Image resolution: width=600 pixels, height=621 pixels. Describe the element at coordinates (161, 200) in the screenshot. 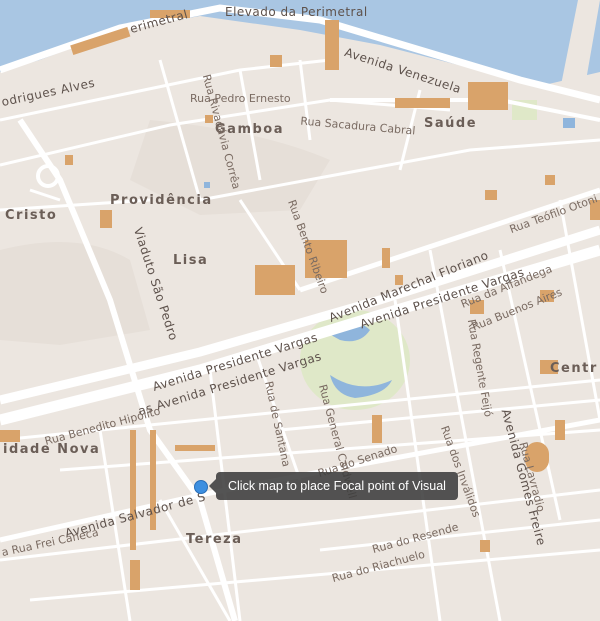

I see `district-providencia: Providência` at that location.